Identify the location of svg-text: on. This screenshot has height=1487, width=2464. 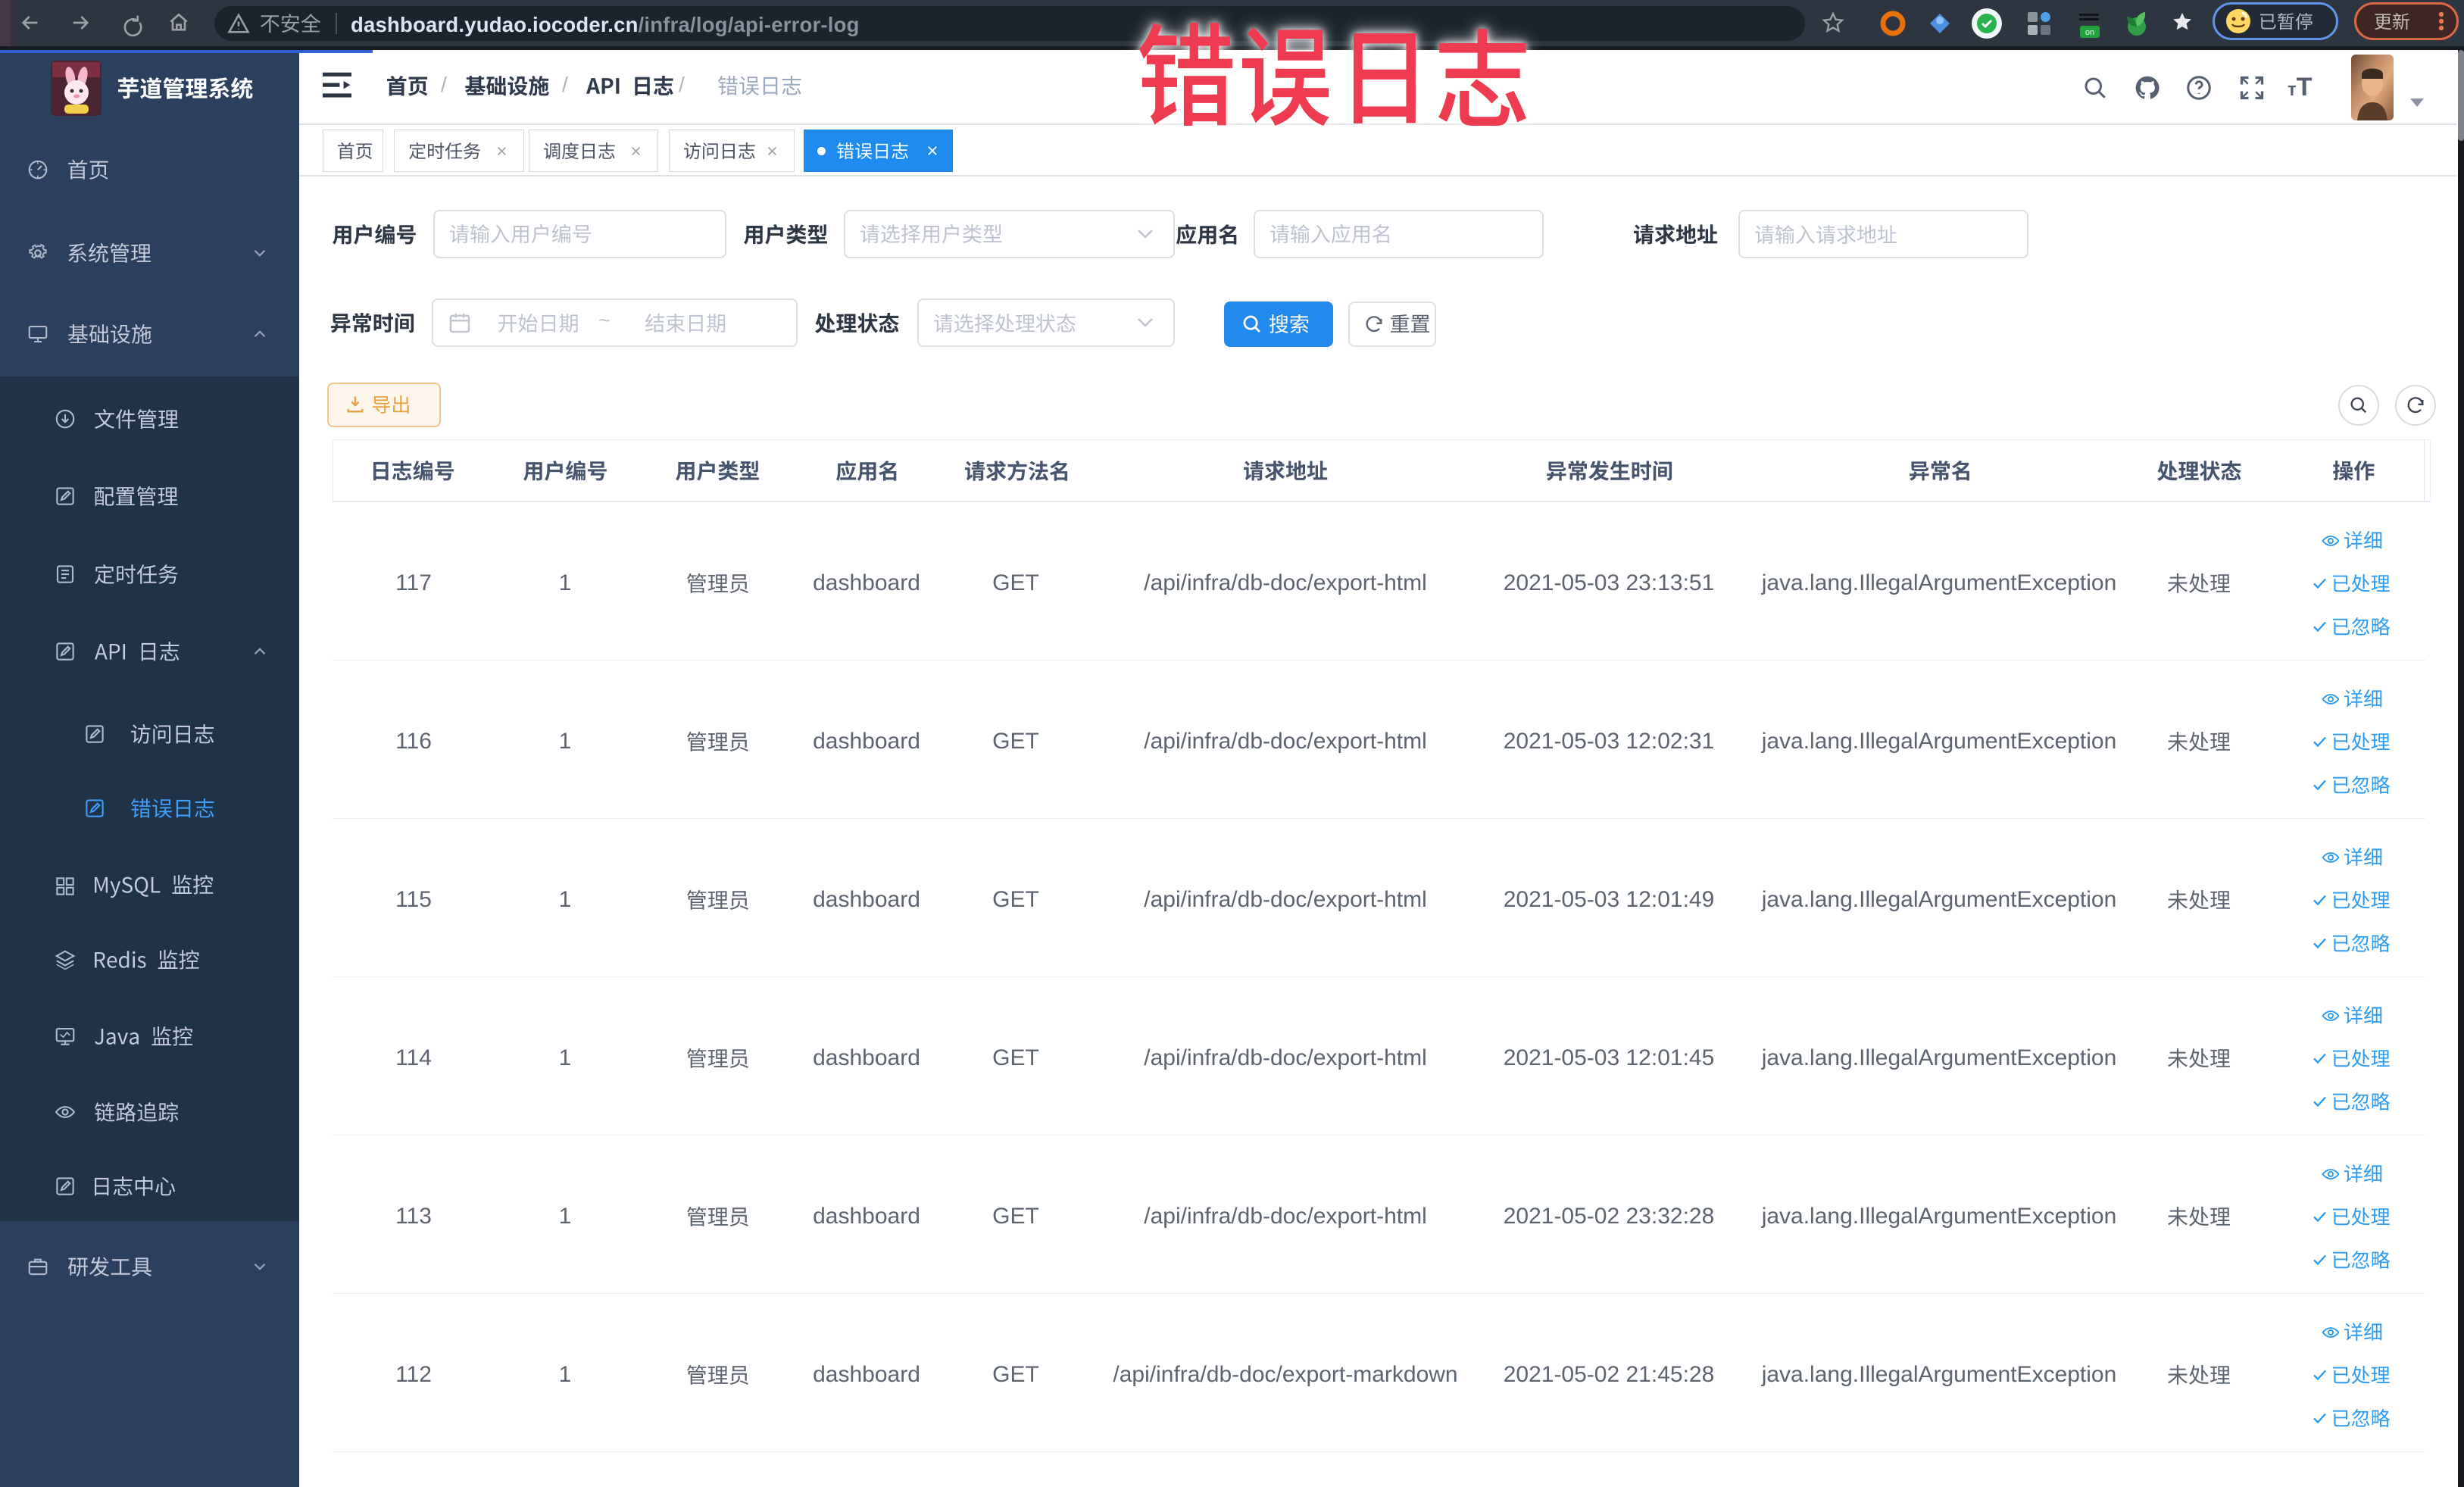
(2089, 32).